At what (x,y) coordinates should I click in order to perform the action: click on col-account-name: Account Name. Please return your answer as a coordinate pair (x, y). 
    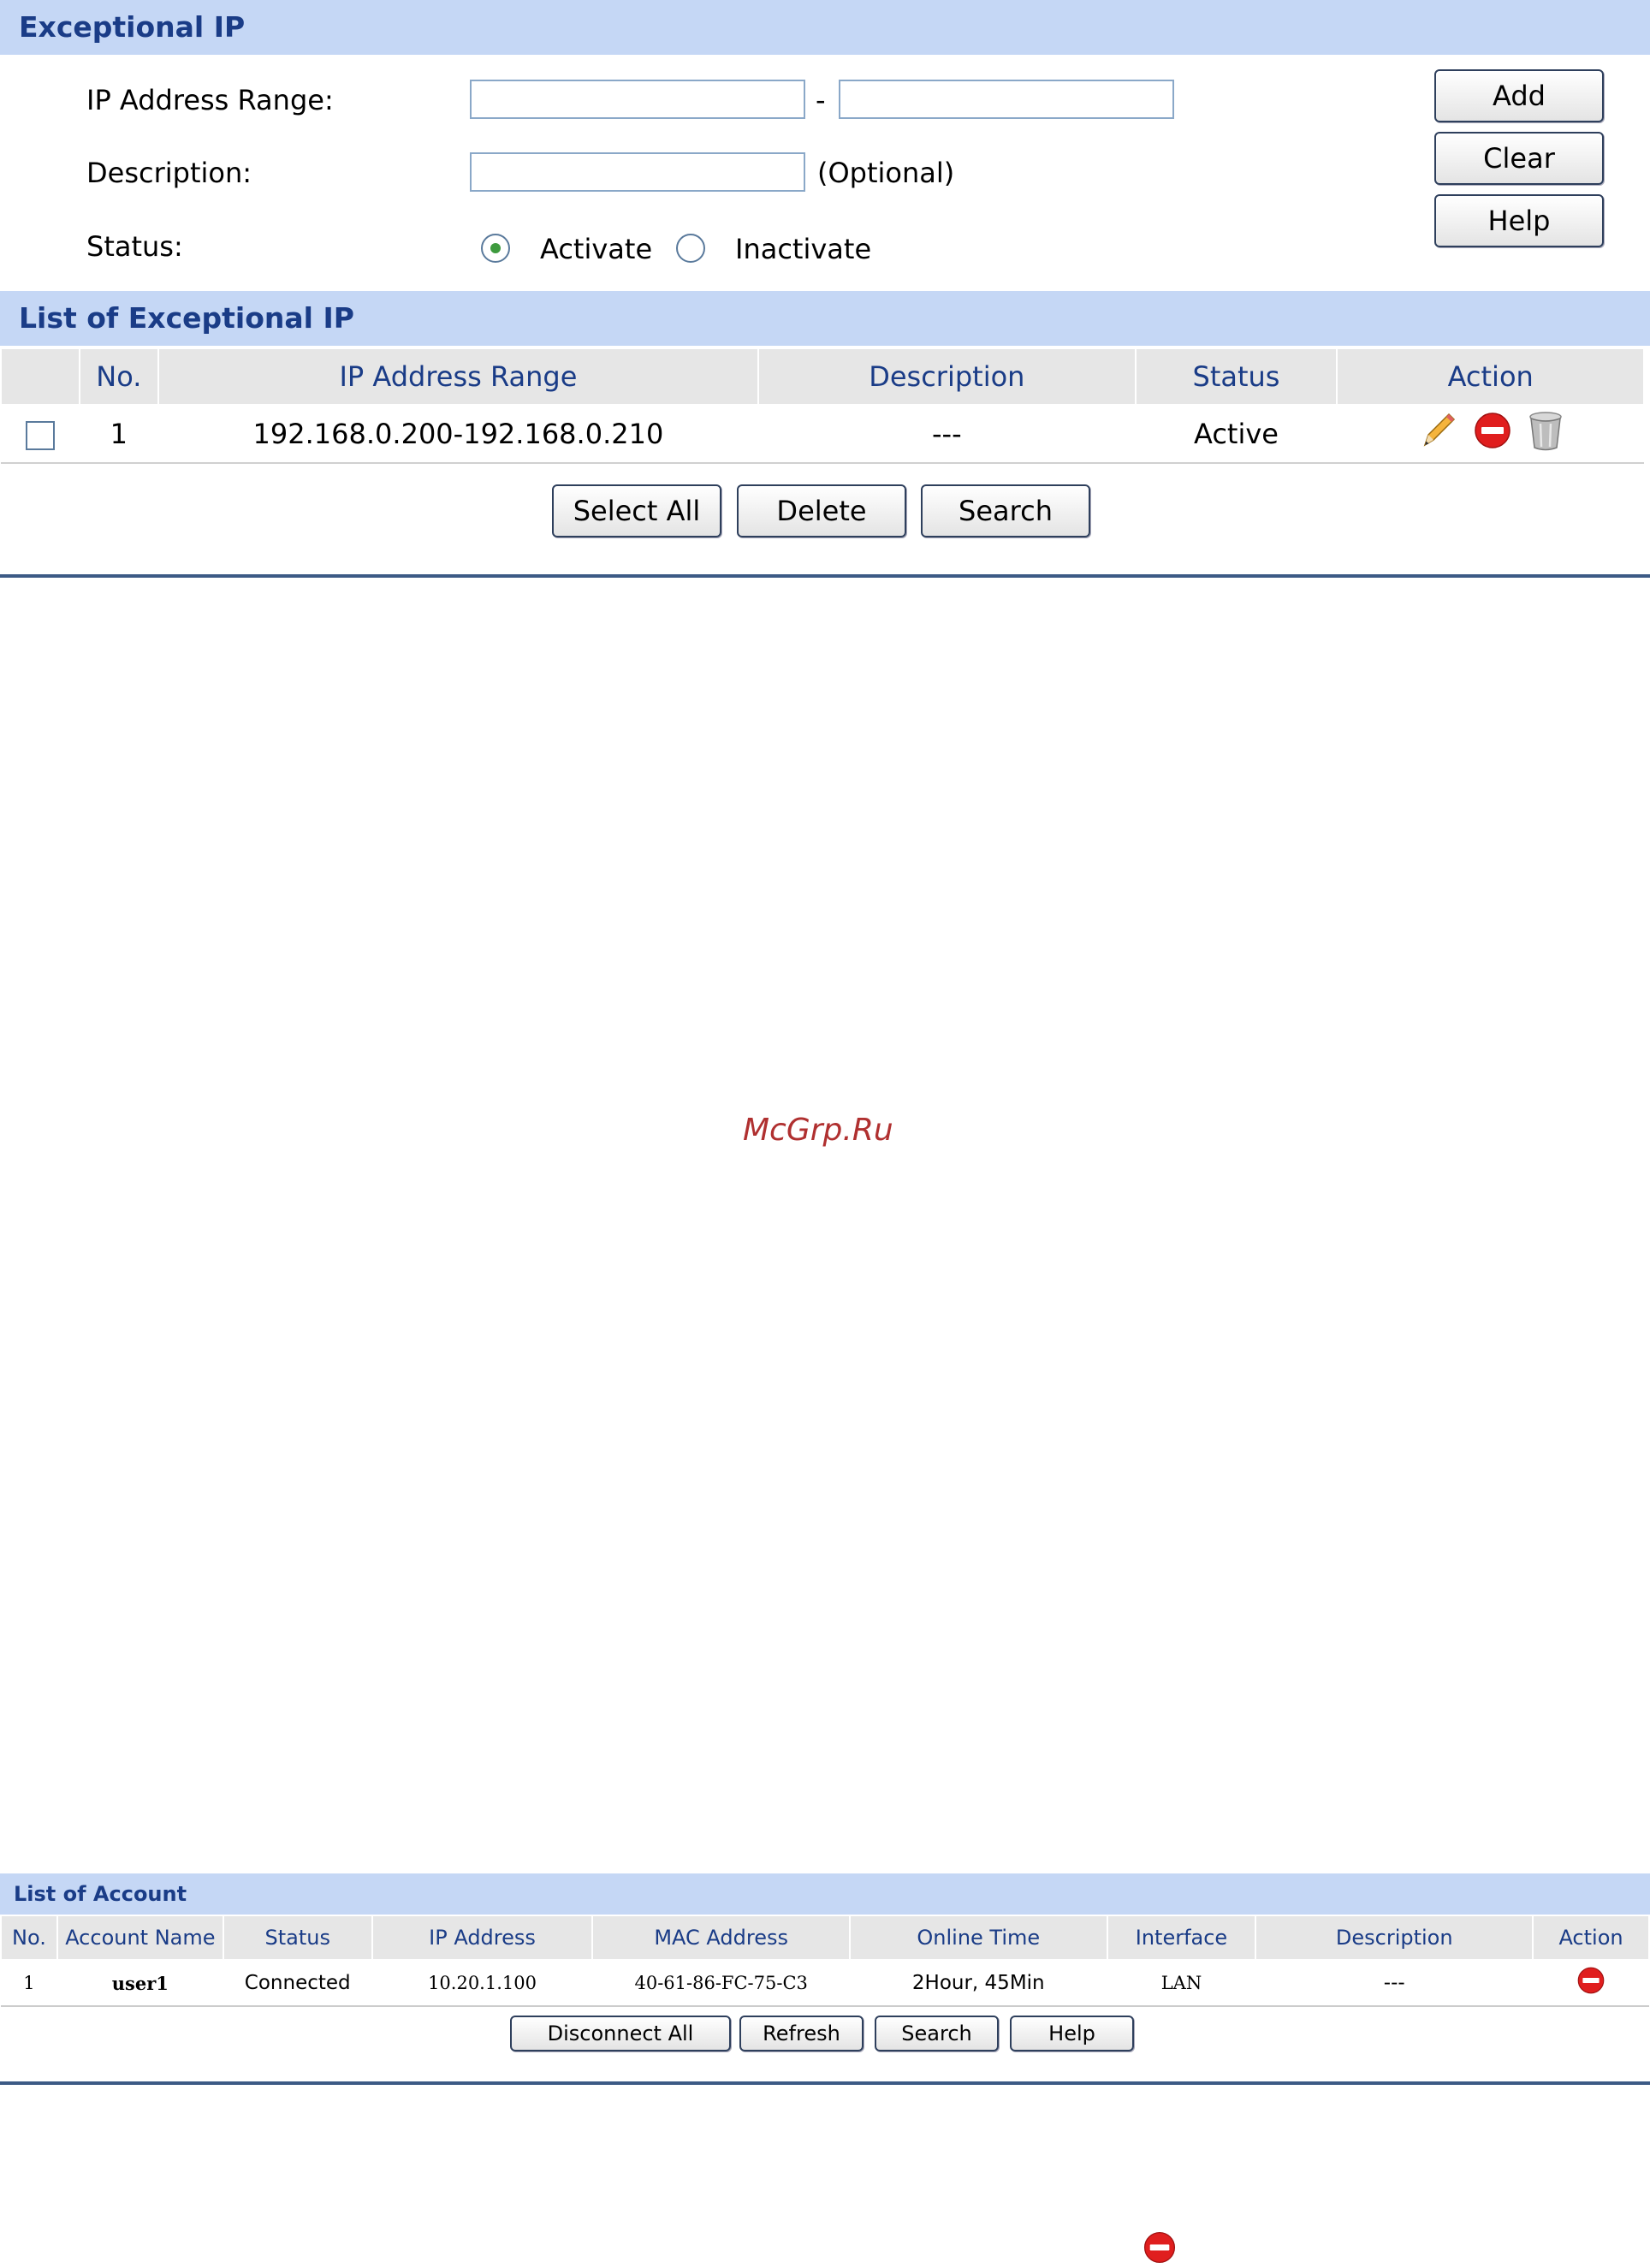
    Looking at the image, I should click on (140, 1938).